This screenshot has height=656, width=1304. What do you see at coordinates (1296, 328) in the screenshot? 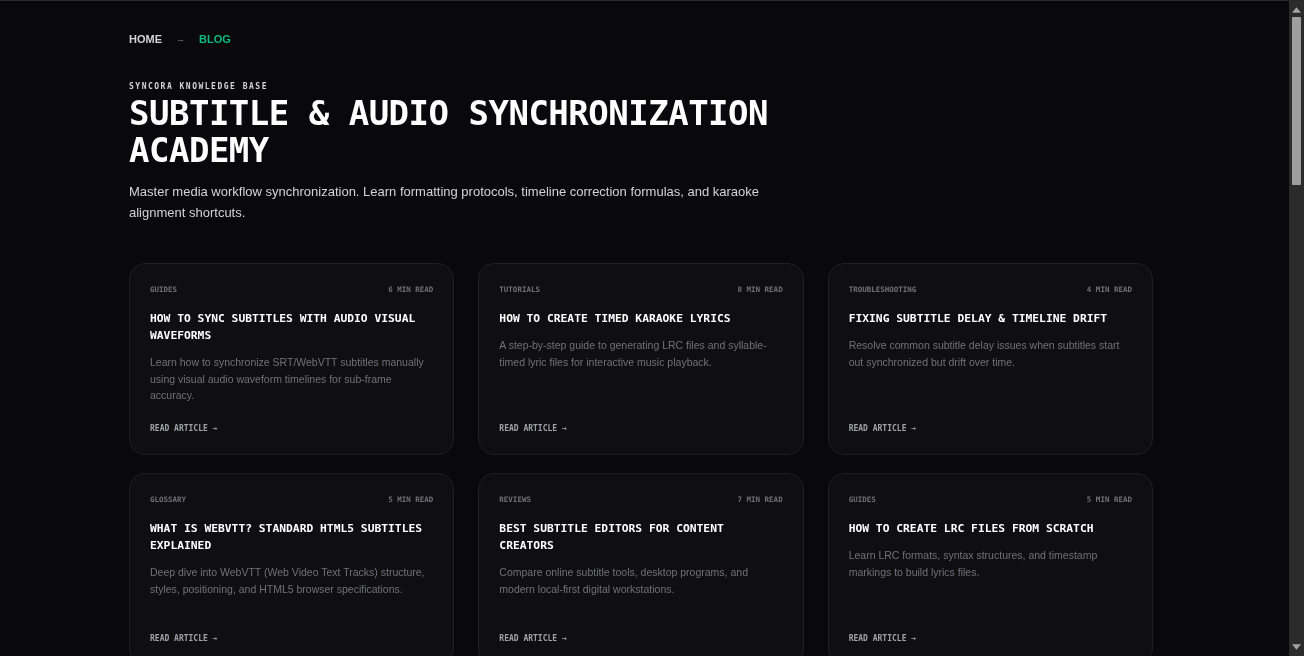
I see `scrollbar-drawing` at bounding box center [1296, 328].